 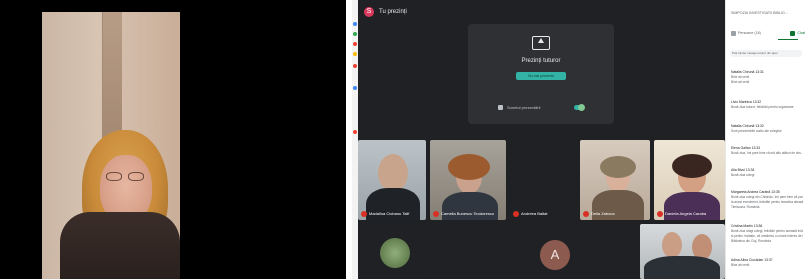 I want to click on participant-name-text: Daniela Angela Caraba, so click(x=686, y=213).